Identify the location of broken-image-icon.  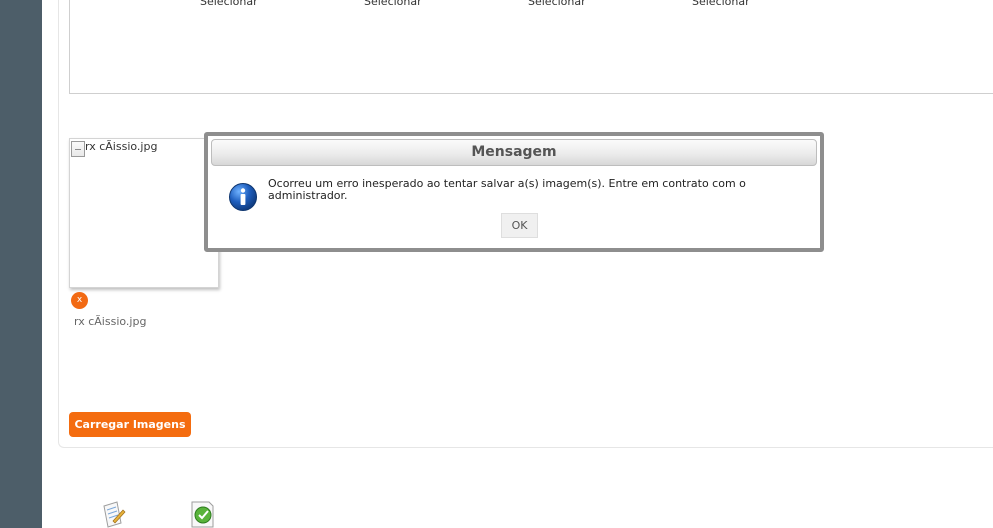
(78, 149).